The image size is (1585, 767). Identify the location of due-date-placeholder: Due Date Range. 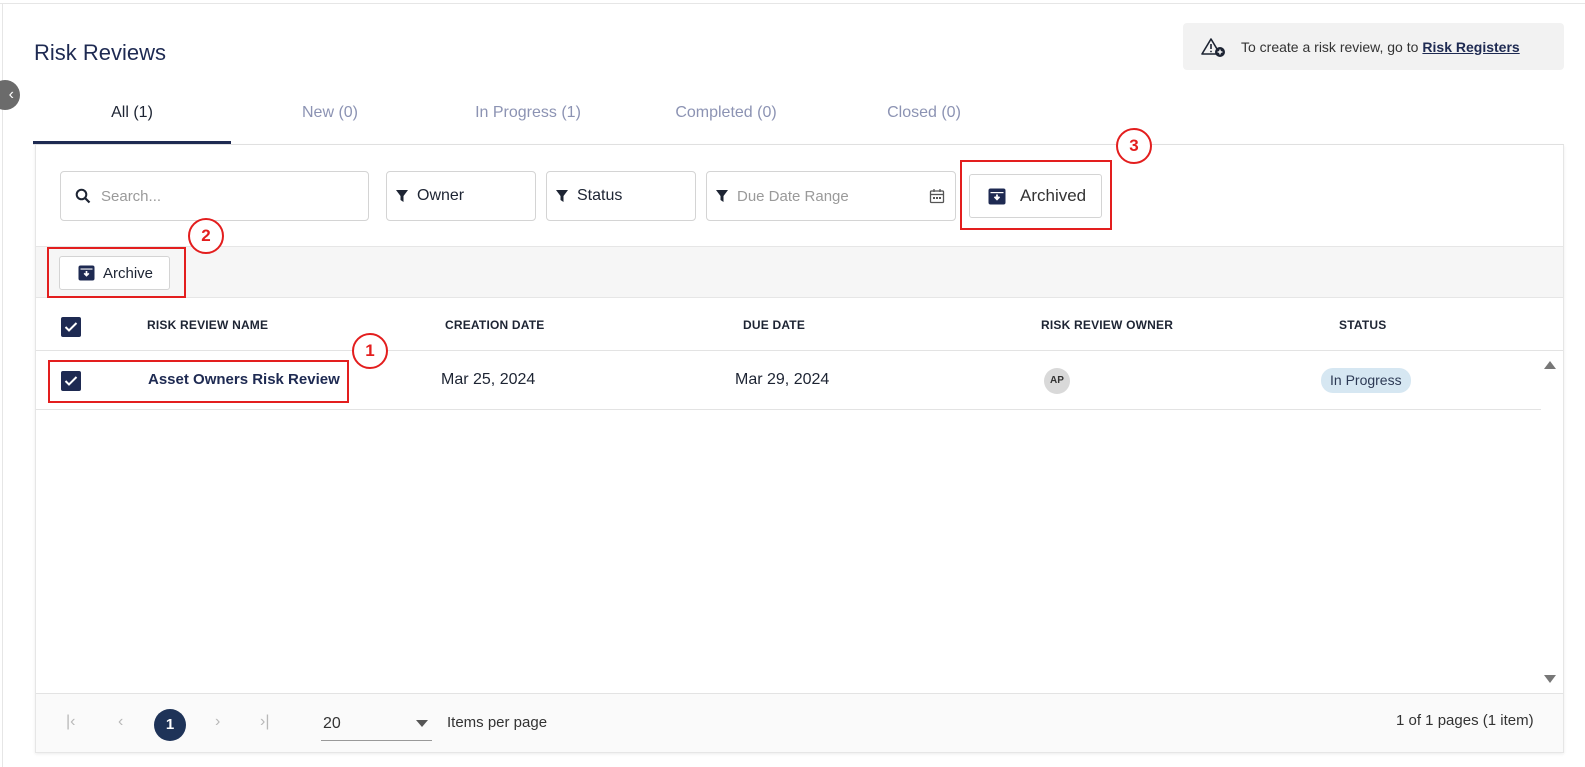
(793, 196).